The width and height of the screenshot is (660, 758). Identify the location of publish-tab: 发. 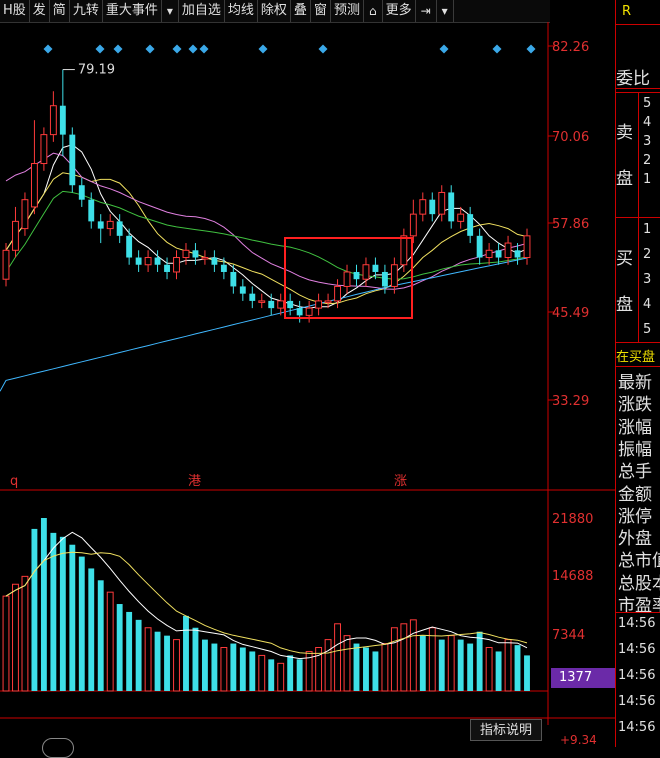
(40, 11).